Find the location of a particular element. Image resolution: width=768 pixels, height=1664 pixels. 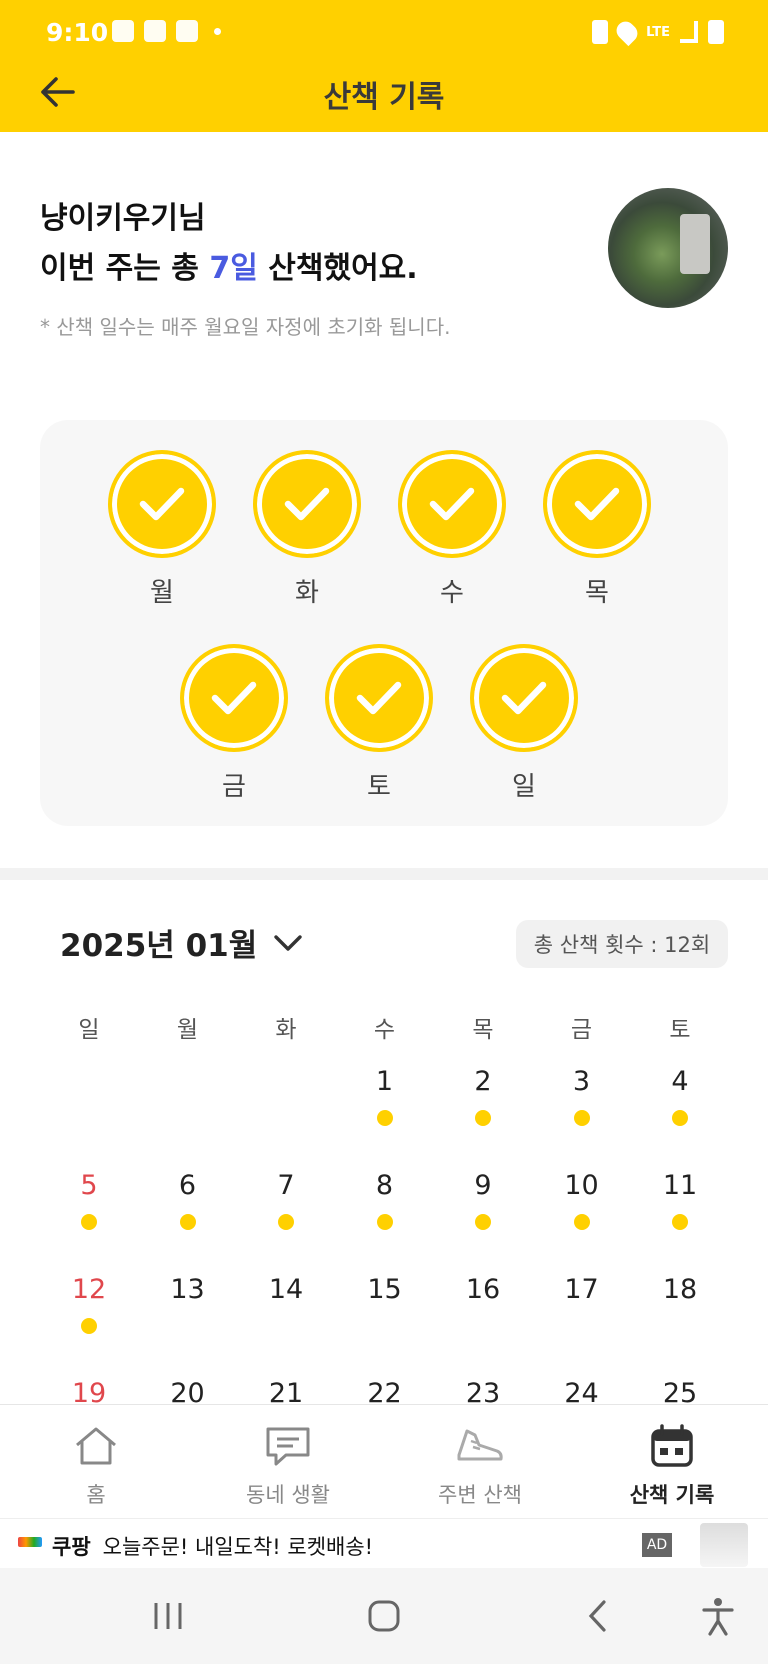

ad-badge: AD is located at coordinates (657, 1545).